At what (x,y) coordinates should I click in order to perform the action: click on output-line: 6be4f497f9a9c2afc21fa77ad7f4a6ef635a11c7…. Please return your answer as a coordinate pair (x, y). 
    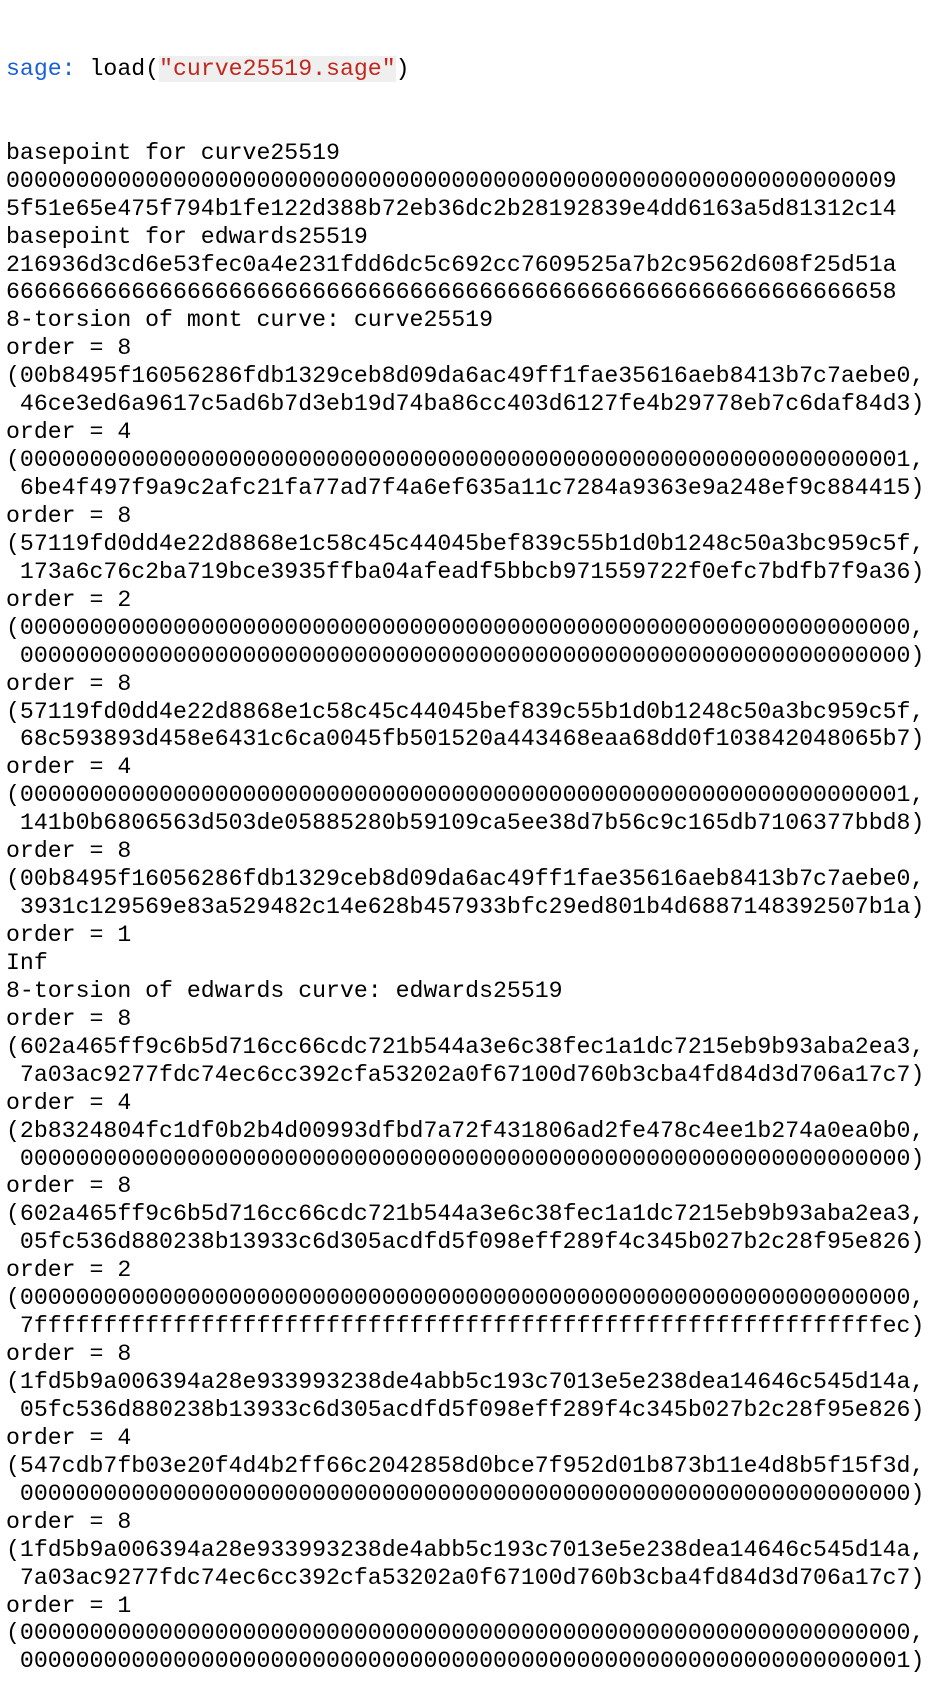
    Looking at the image, I should click on (465, 488).